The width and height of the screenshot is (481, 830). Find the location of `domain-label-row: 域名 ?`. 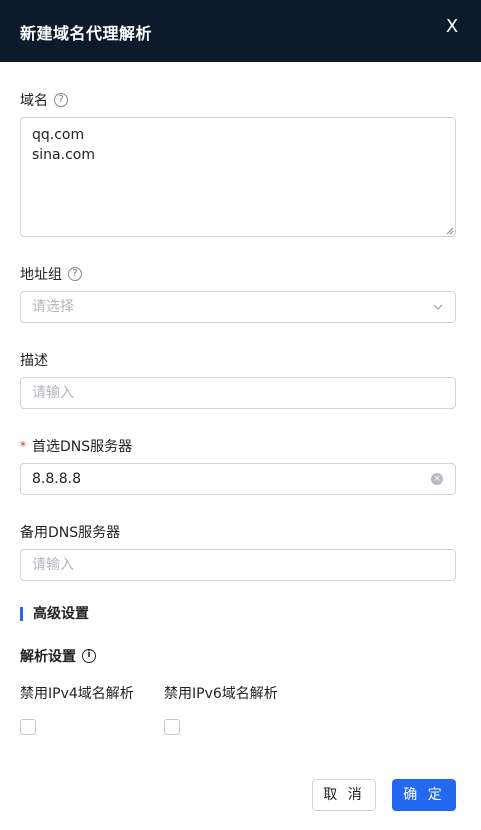

domain-label-row: 域名 ? is located at coordinates (44, 100).